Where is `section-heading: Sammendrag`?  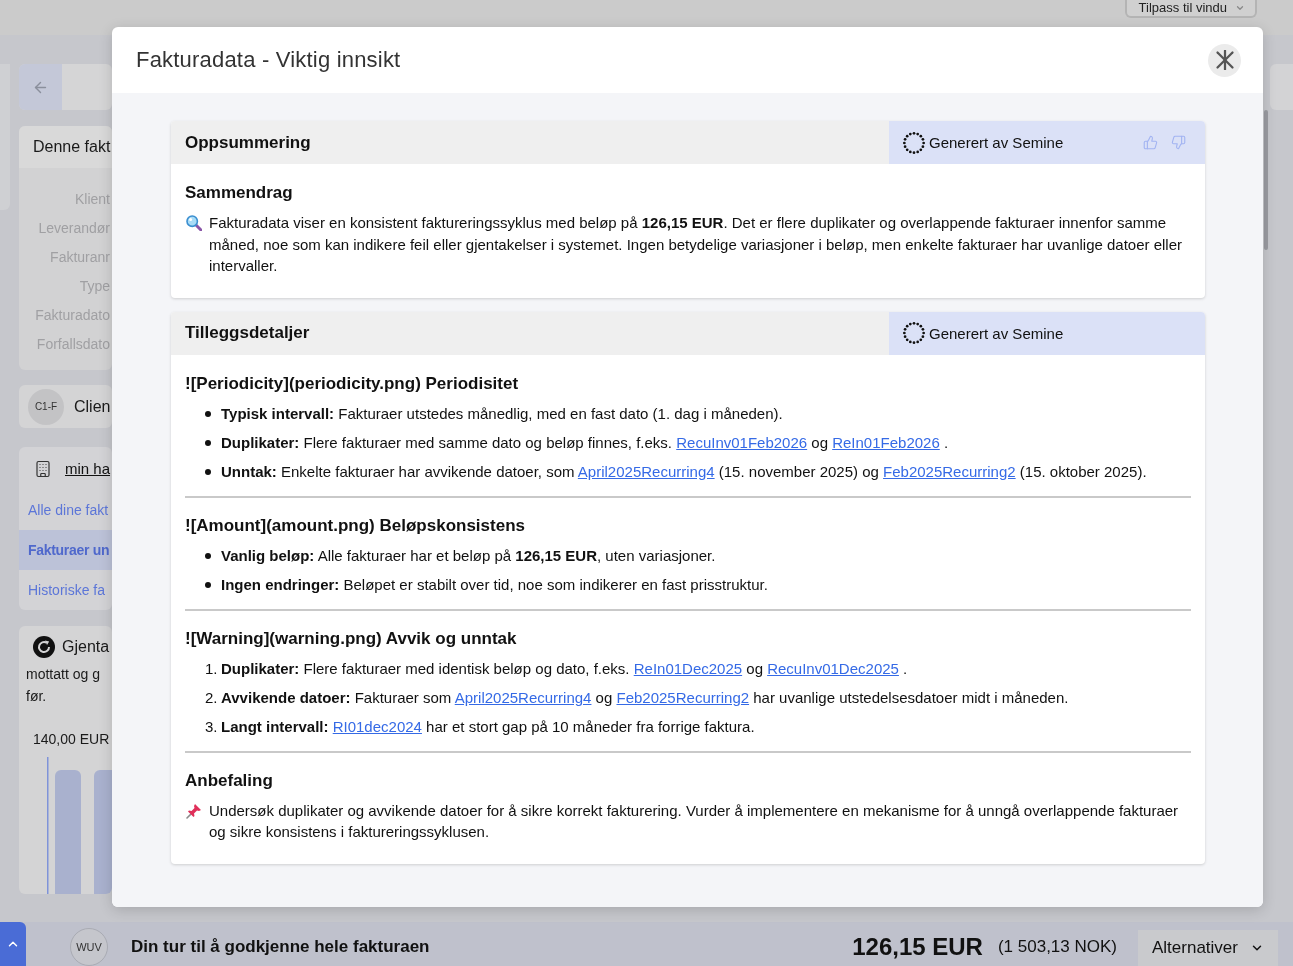 section-heading: Sammendrag is located at coordinates (239, 193).